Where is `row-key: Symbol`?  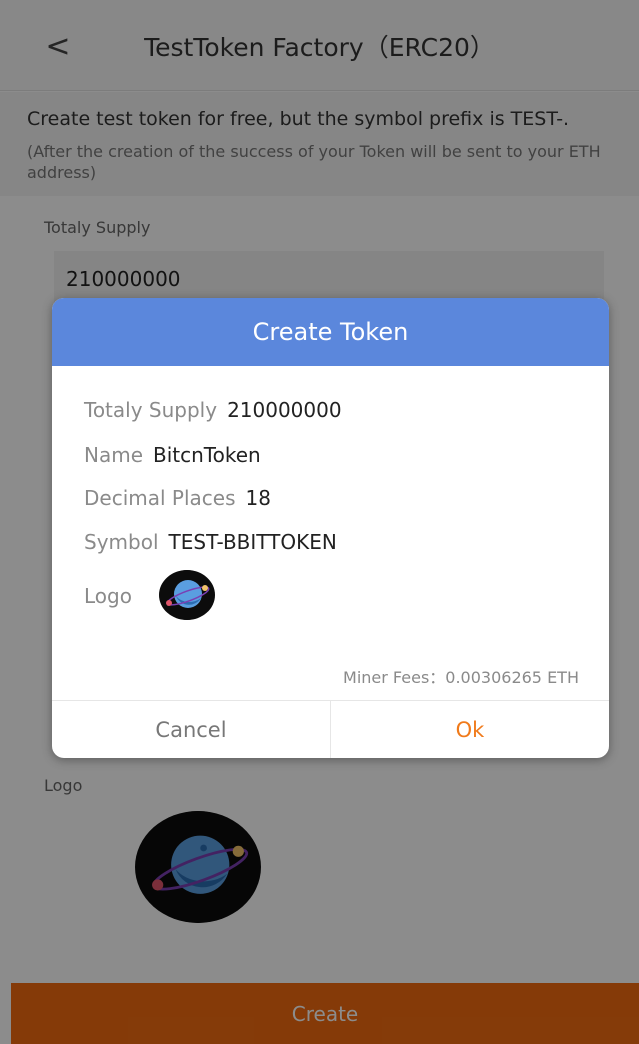 row-key: Symbol is located at coordinates (121, 542).